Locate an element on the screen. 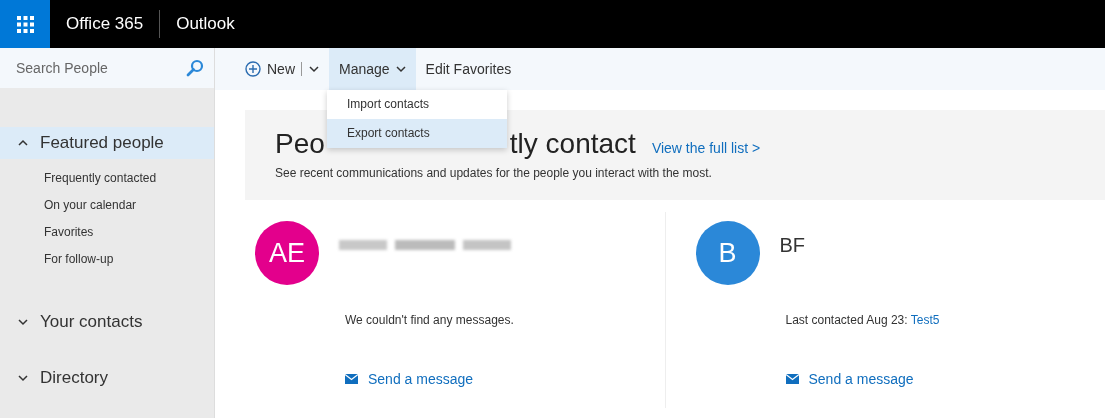 The height and width of the screenshot is (418, 1105). sidebar-section: Directory is located at coordinates (107, 378).